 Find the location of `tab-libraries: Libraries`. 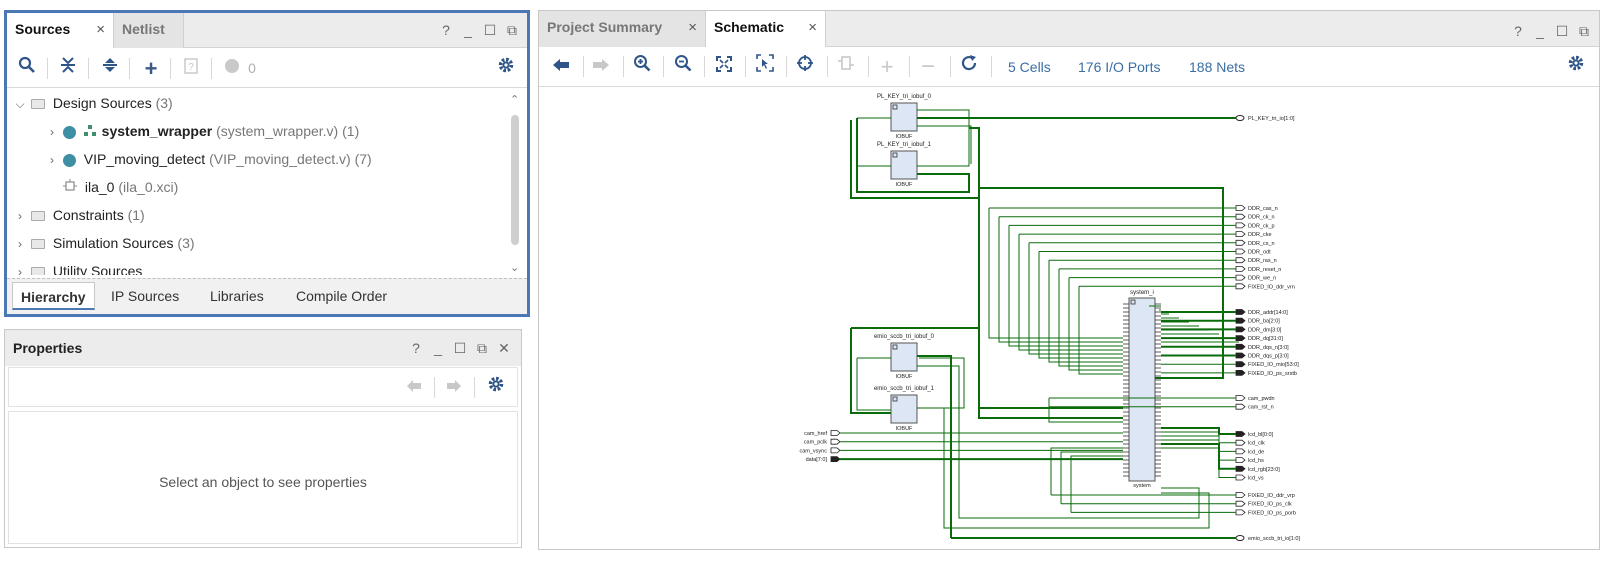

tab-libraries: Libraries is located at coordinates (237, 296).